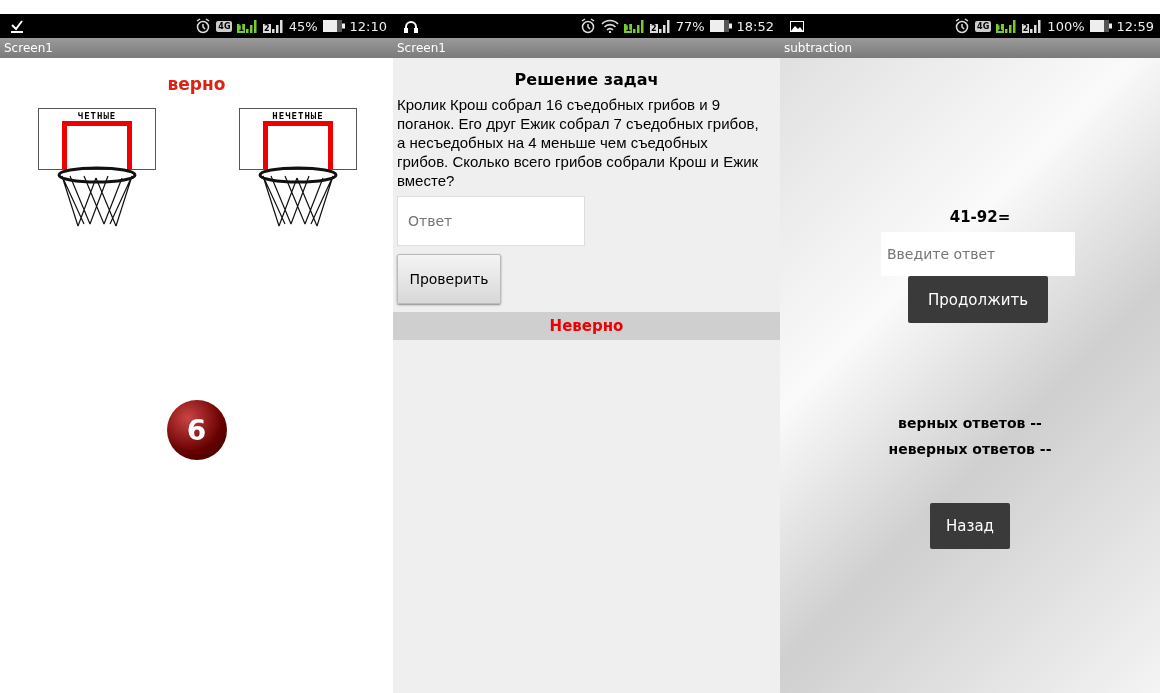 Image resolution: width=1160 pixels, height=693 pixels. Describe the element at coordinates (970, 526) in the screenshot. I see `back-button: Назад` at that location.